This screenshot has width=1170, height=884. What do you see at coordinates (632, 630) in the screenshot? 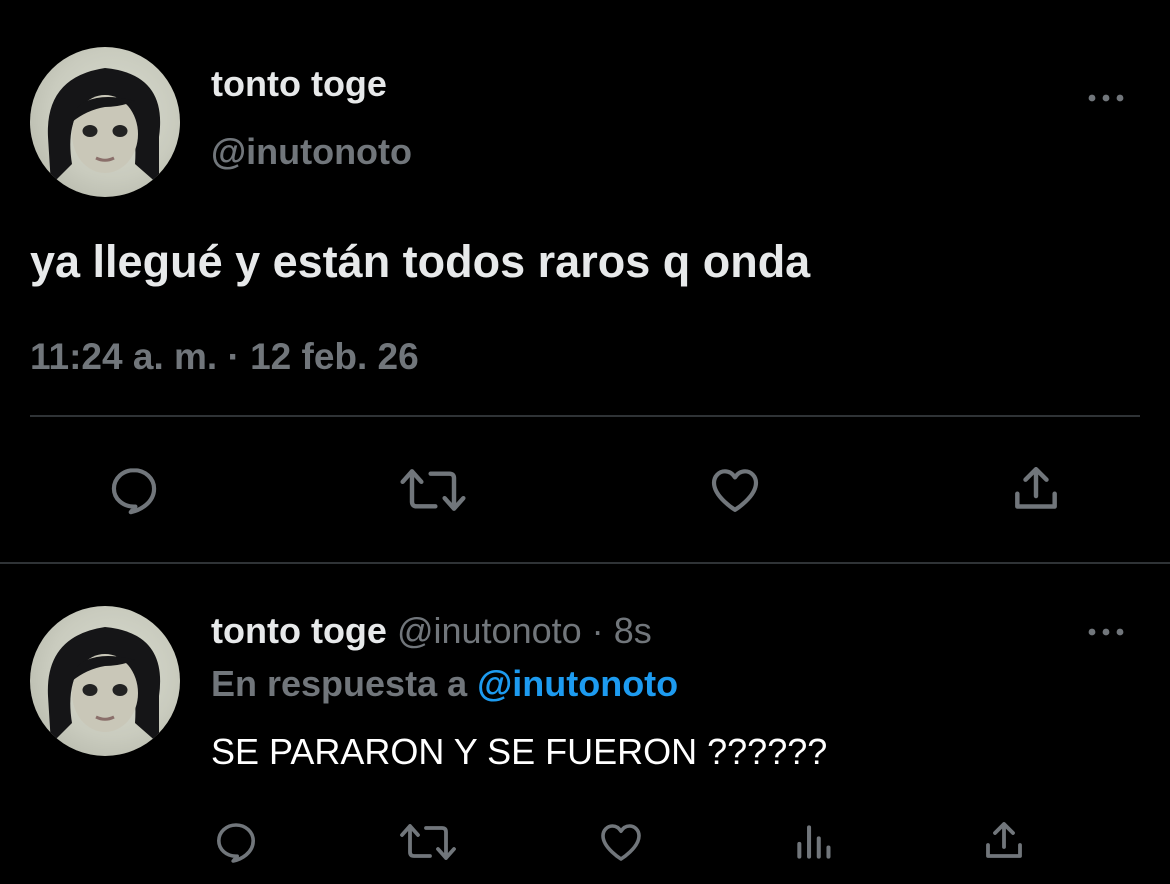
I see `reply-age: 8s` at bounding box center [632, 630].